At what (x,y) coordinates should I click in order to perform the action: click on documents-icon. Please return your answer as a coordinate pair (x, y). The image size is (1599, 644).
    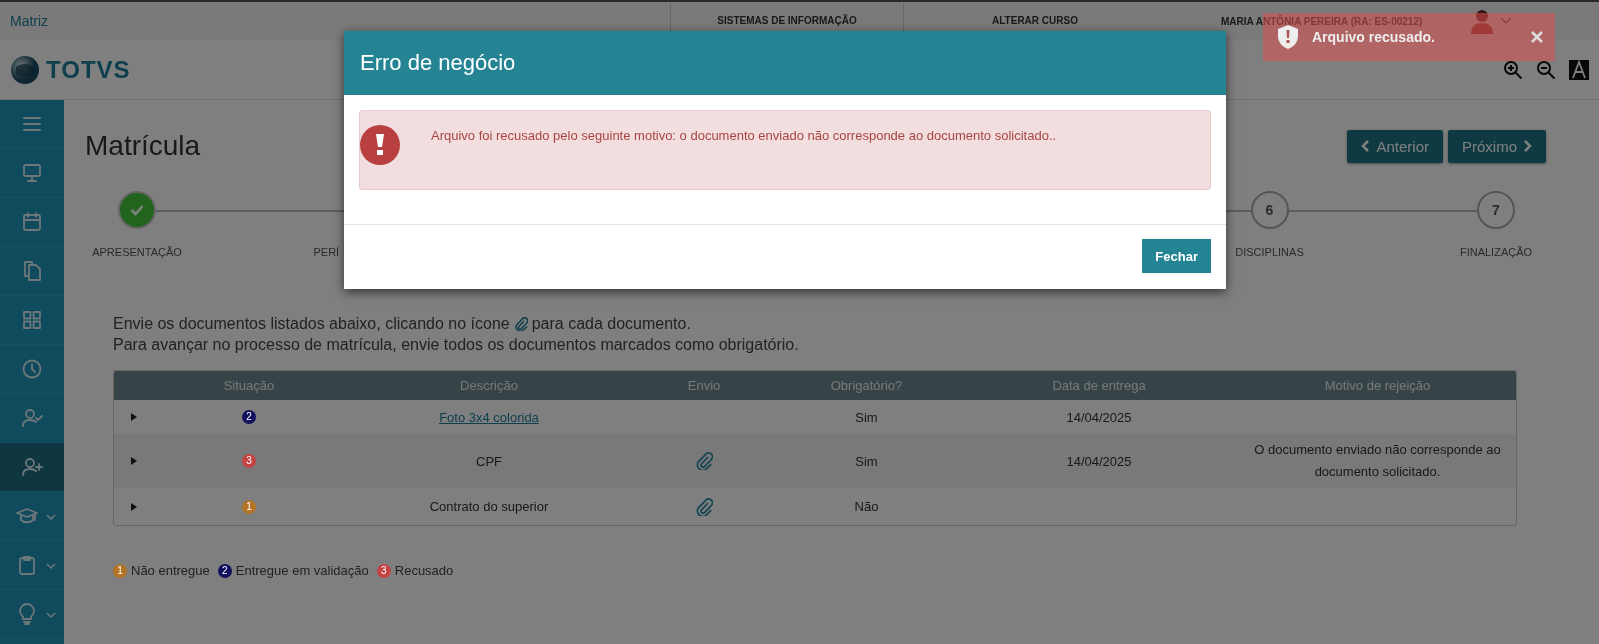
    Looking at the image, I should click on (32, 271).